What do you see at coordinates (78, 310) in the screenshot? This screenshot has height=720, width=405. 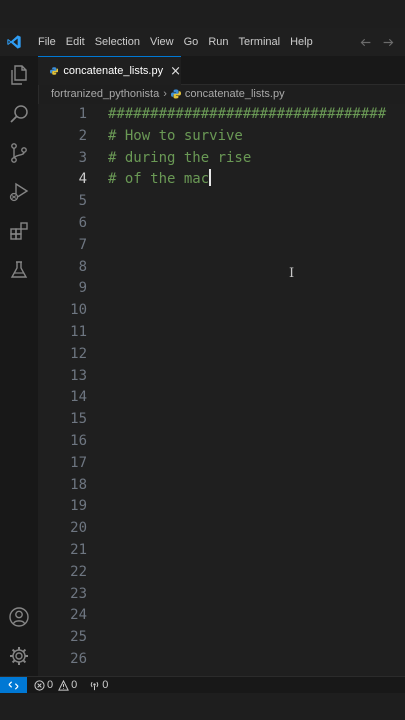 I see `line-number: 10` at bounding box center [78, 310].